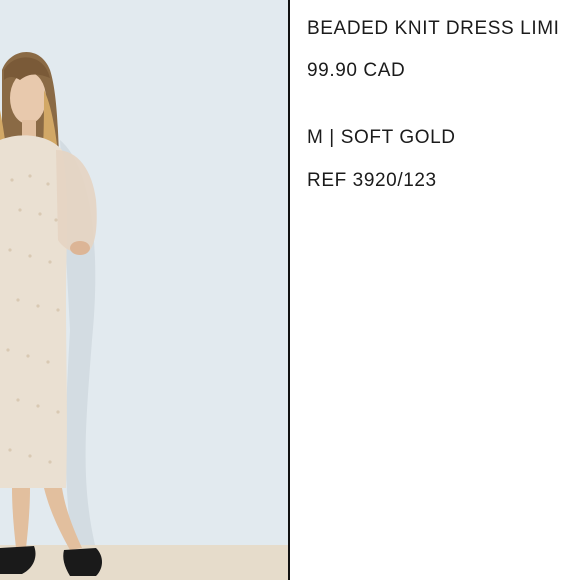 The height and width of the screenshot is (580, 580). What do you see at coordinates (433, 28) in the screenshot?
I see `product-name: BEADED KNIT DRESS LIMI` at bounding box center [433, 28].